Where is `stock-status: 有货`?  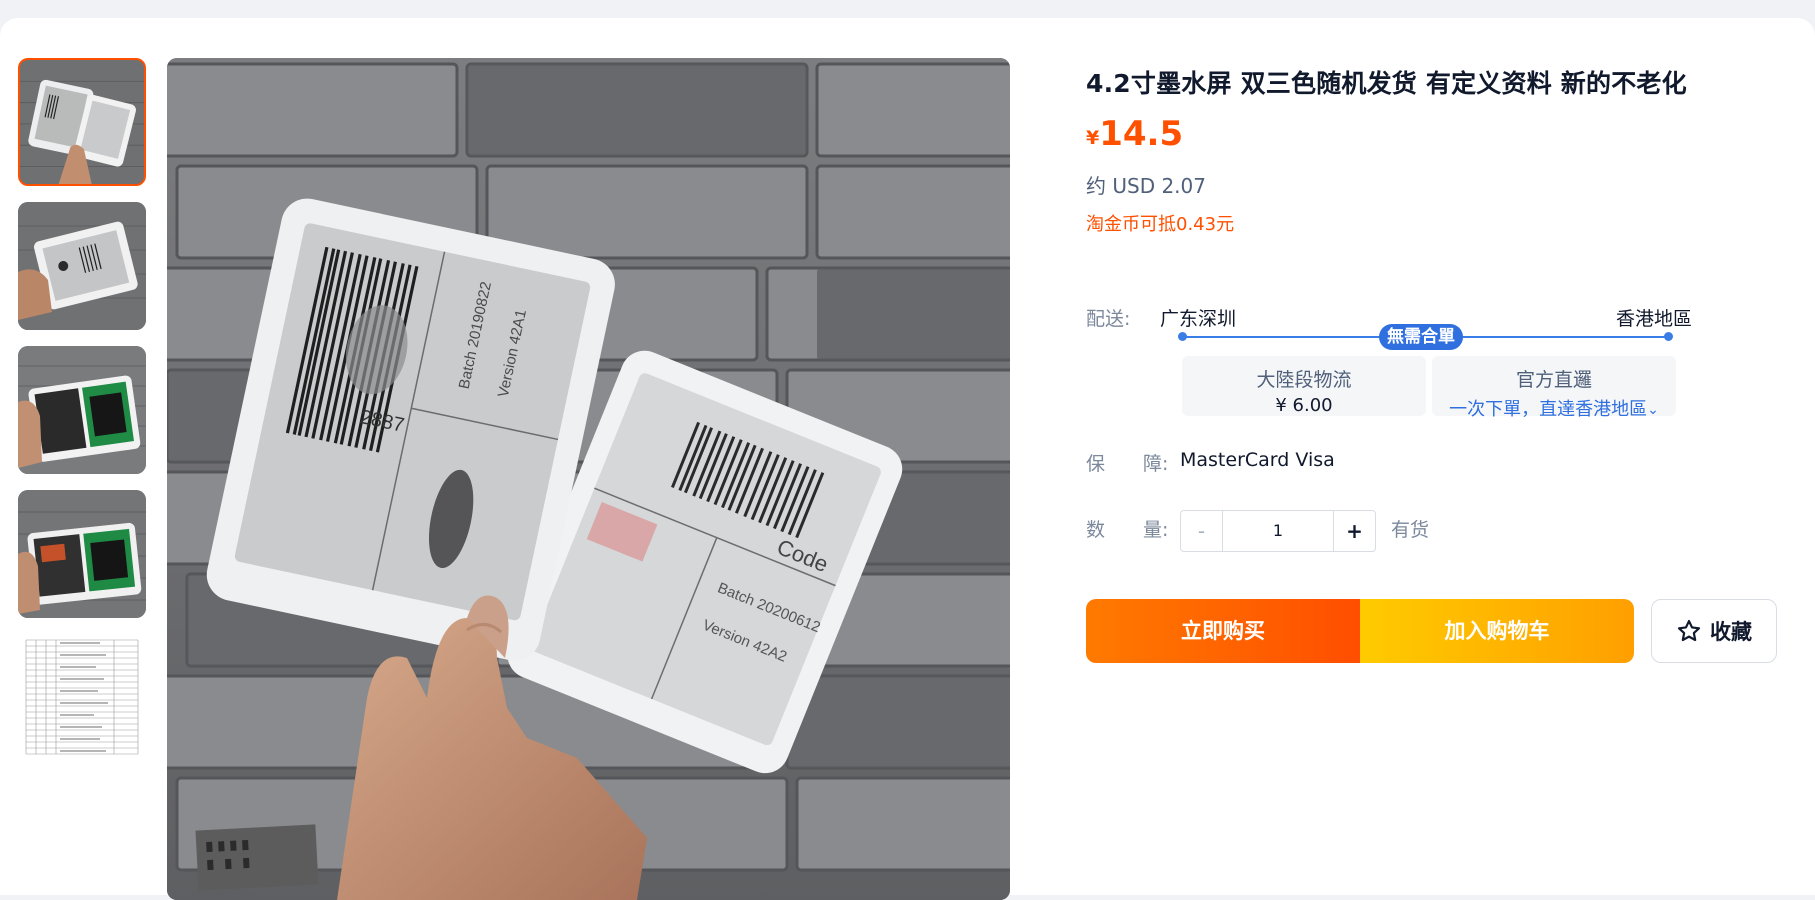 stock-status: 有货 is located at coordinates (1410, 530).